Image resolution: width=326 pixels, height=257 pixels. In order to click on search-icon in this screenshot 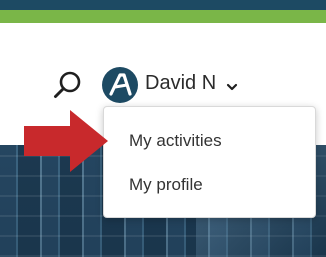, I will do `click(67, 84)`.